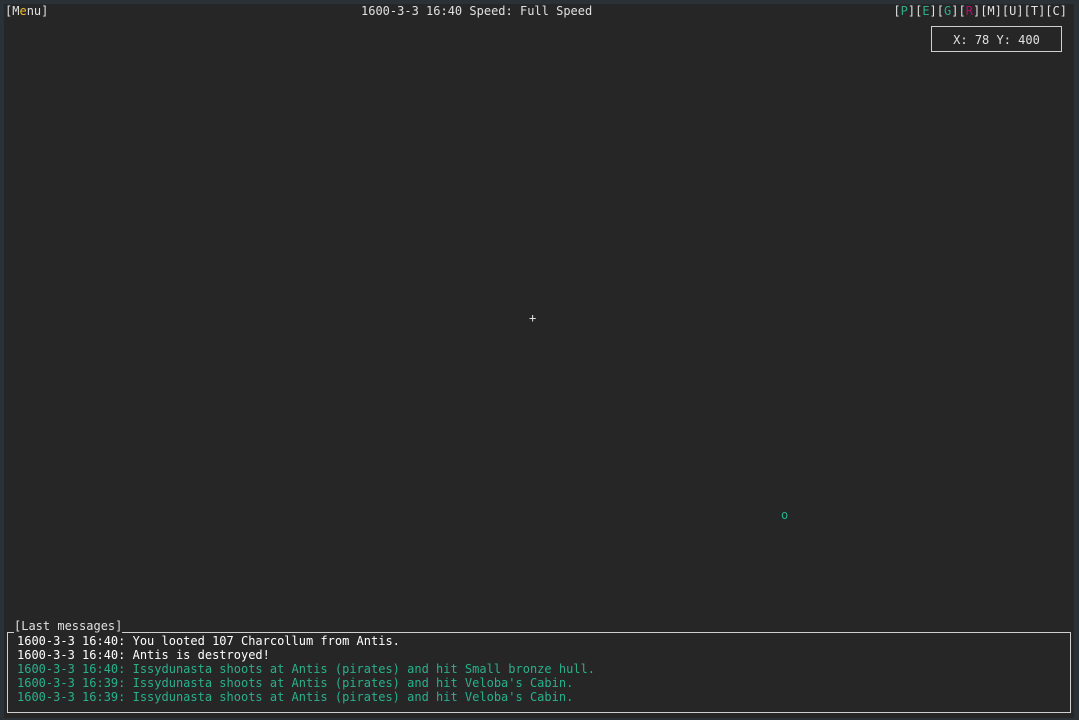 Image resolution: width=1079 pixels, height=720 pixels. What do you see at coordinates (143, 655) in the screenshot?
I see `message-line: 1600-3-3 16:40: Antis is destroyed!` at bounding box center [143, 655].